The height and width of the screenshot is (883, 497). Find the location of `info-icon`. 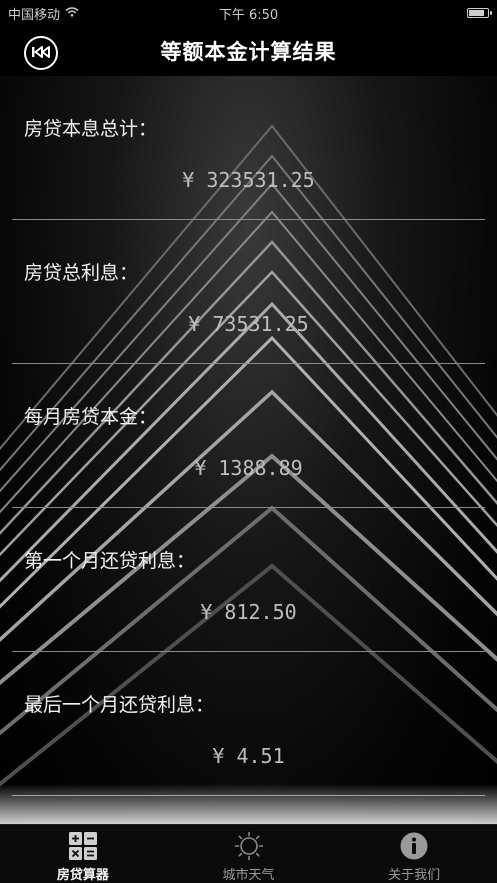

info-icon is located at coordinates (414, 846).